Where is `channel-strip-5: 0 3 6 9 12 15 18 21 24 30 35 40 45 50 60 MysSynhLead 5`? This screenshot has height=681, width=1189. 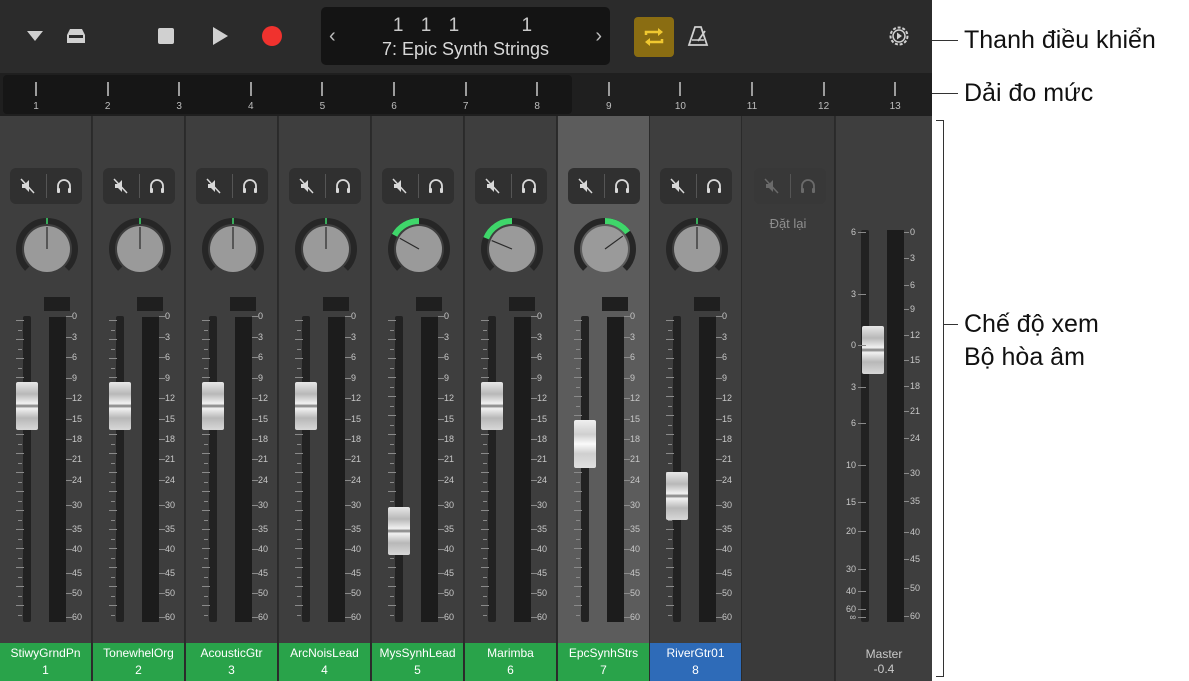 channel-strip-5: 0 3 6 9 12 15 18 21 24 30 35 40 45 50 60 MysSynhLead 5 is located at coordinates (418, 398).